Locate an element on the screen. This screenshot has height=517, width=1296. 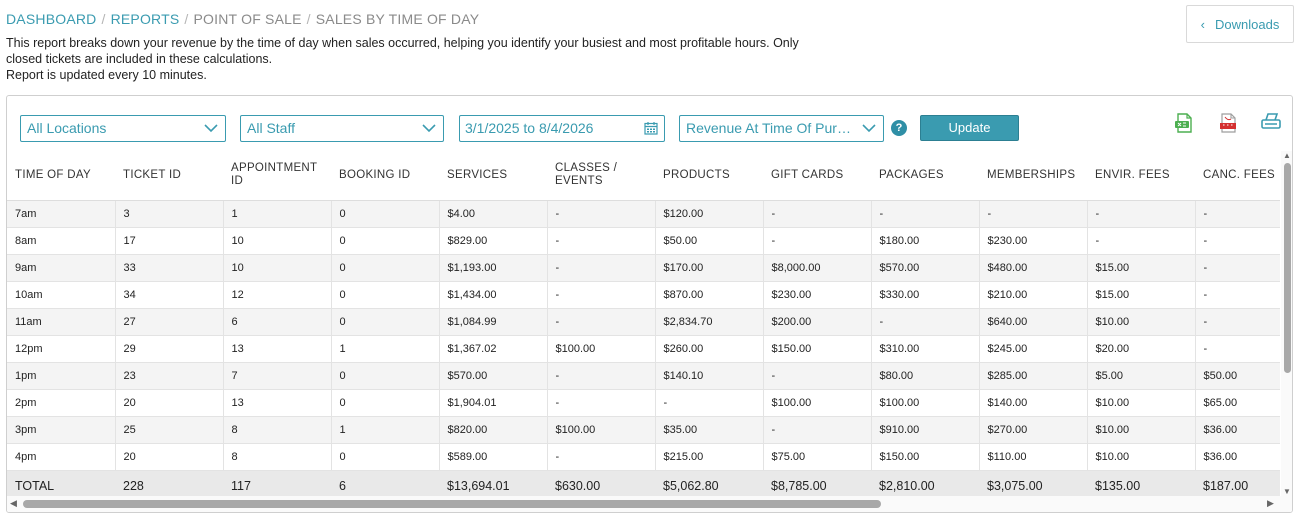
table-cell: $4.00 is located at coordinates (493, 214).